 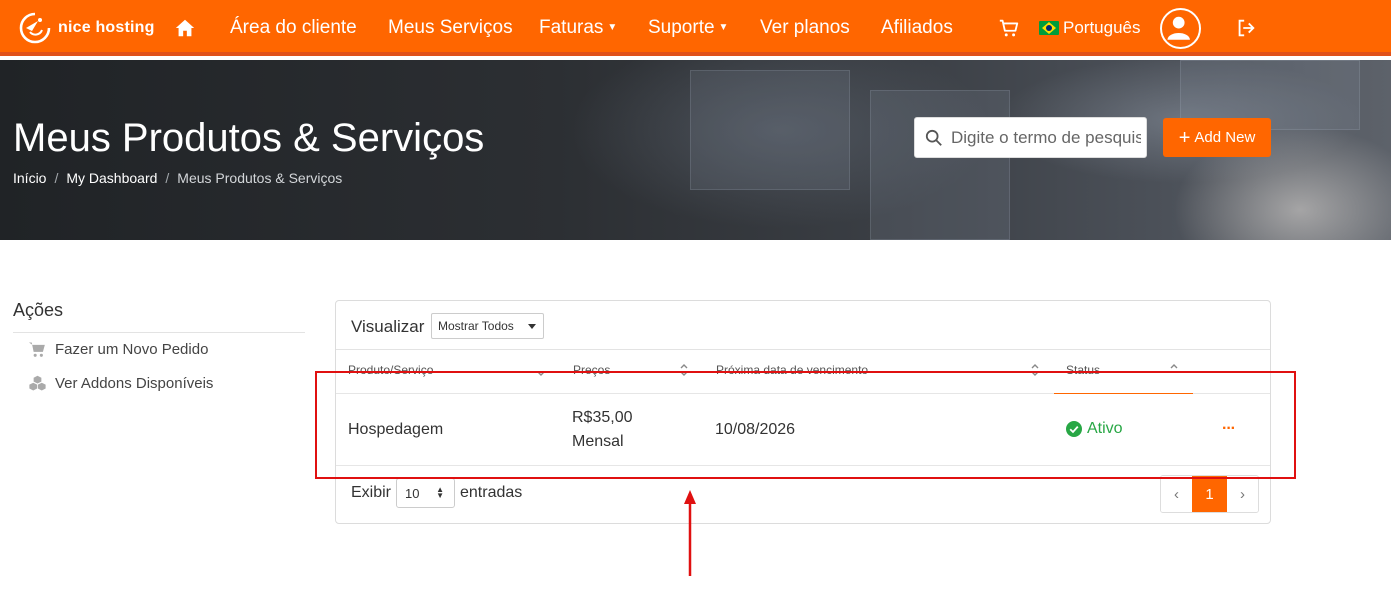 What do you see at coordinates (132, 349) in the screenshot?
I see `sidebar-item-label: Fazer um Novo Pedido` at bounding box center [132, 349].